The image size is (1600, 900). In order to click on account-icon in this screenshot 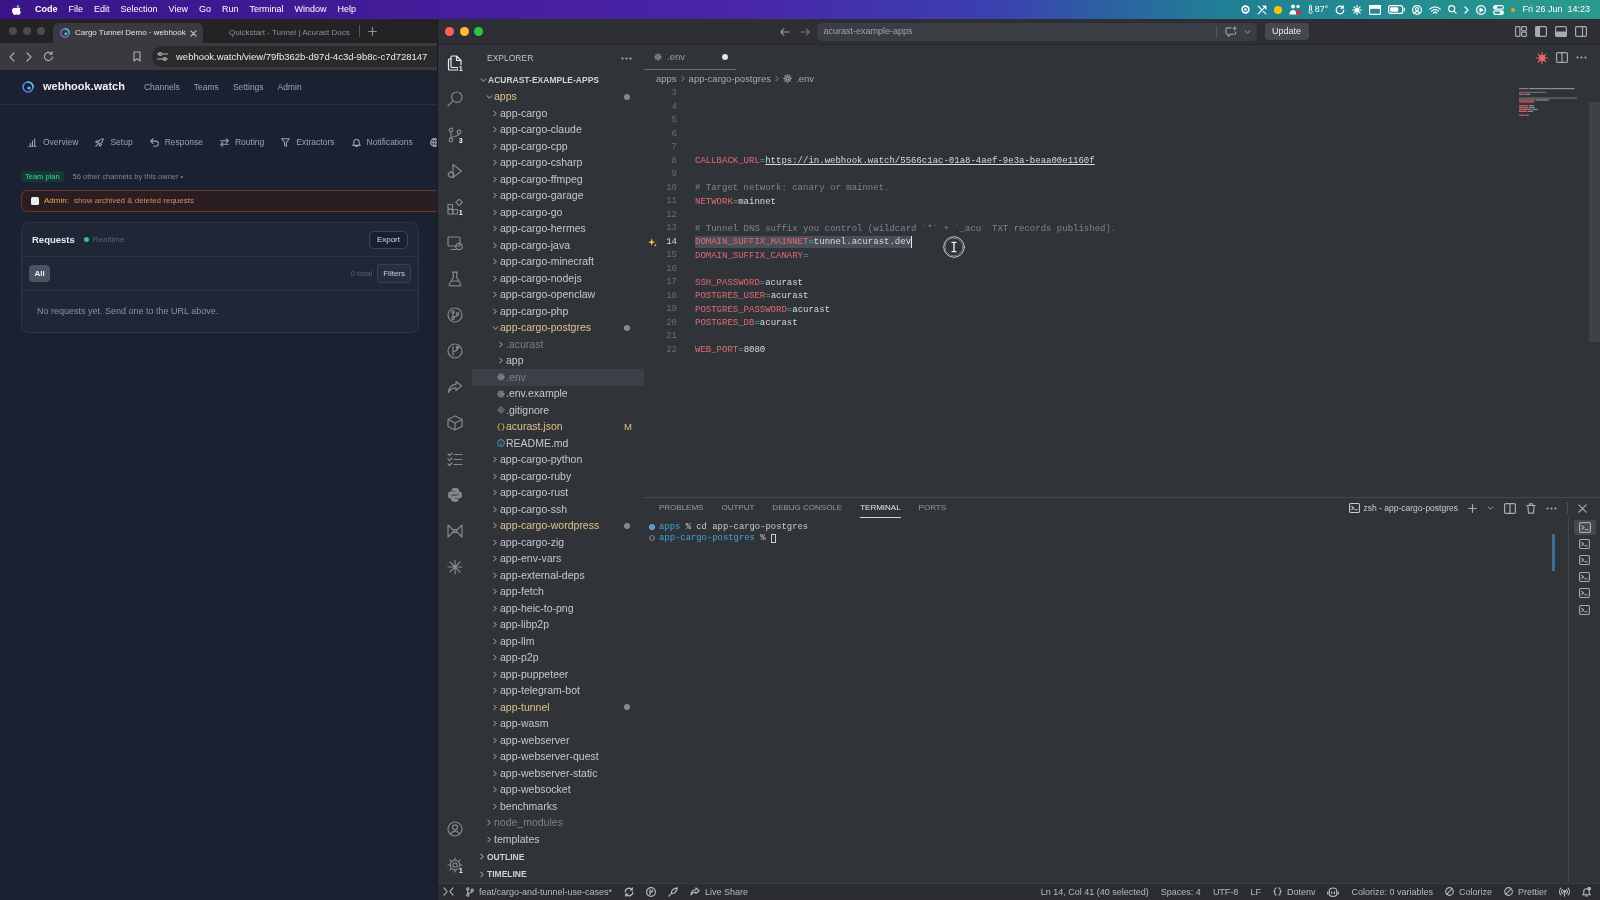, I will do `click(455, 829)`.